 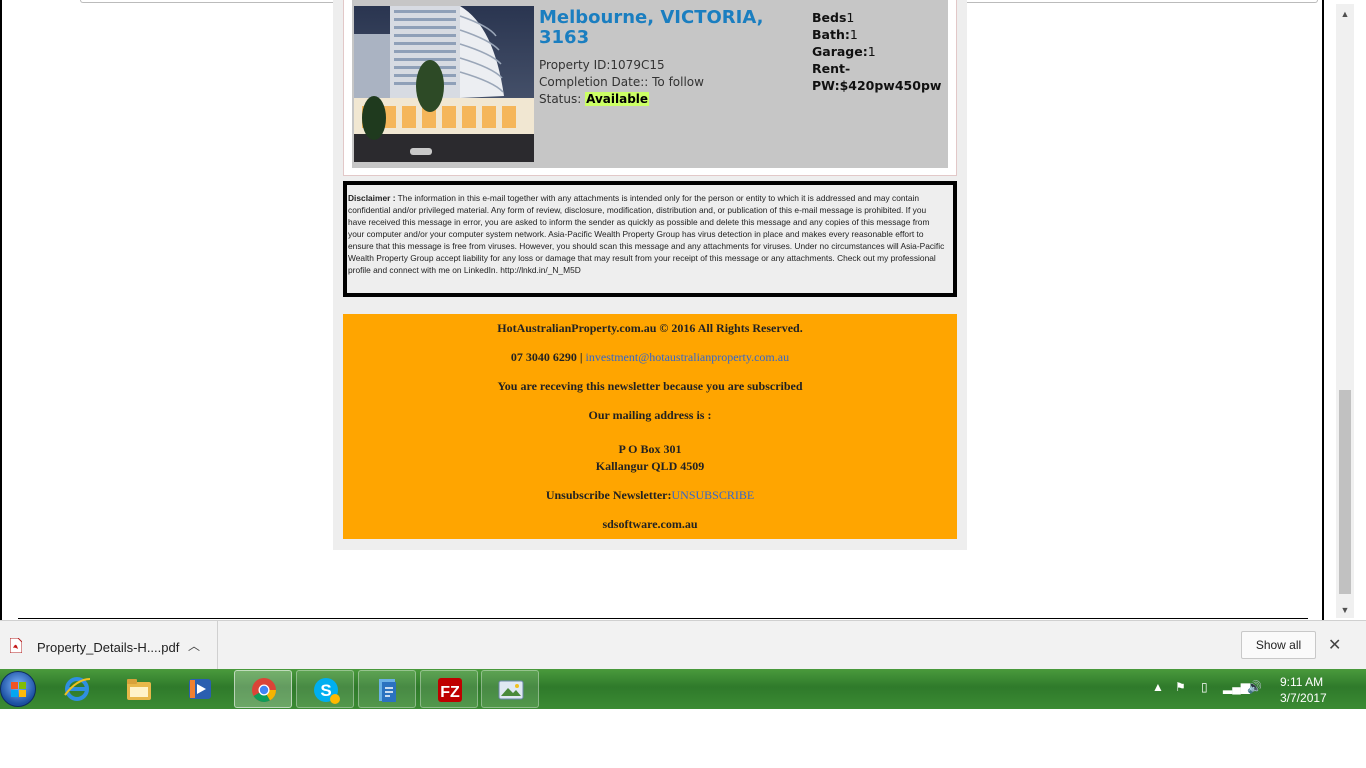 I want to click on show-hidden-icons-icon: ▲, so click(x=1158, y=687).